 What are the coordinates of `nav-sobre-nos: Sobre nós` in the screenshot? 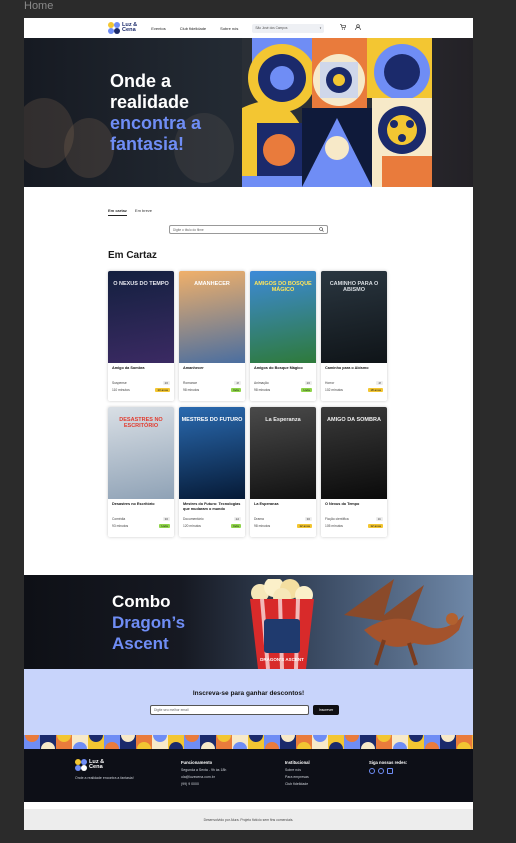 It's located at (229, 28).